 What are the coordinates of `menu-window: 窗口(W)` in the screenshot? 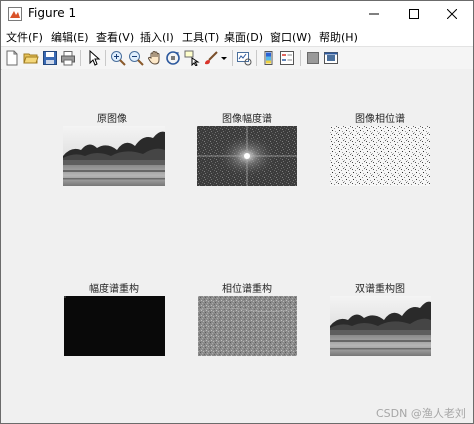 It's located at (290, 37).